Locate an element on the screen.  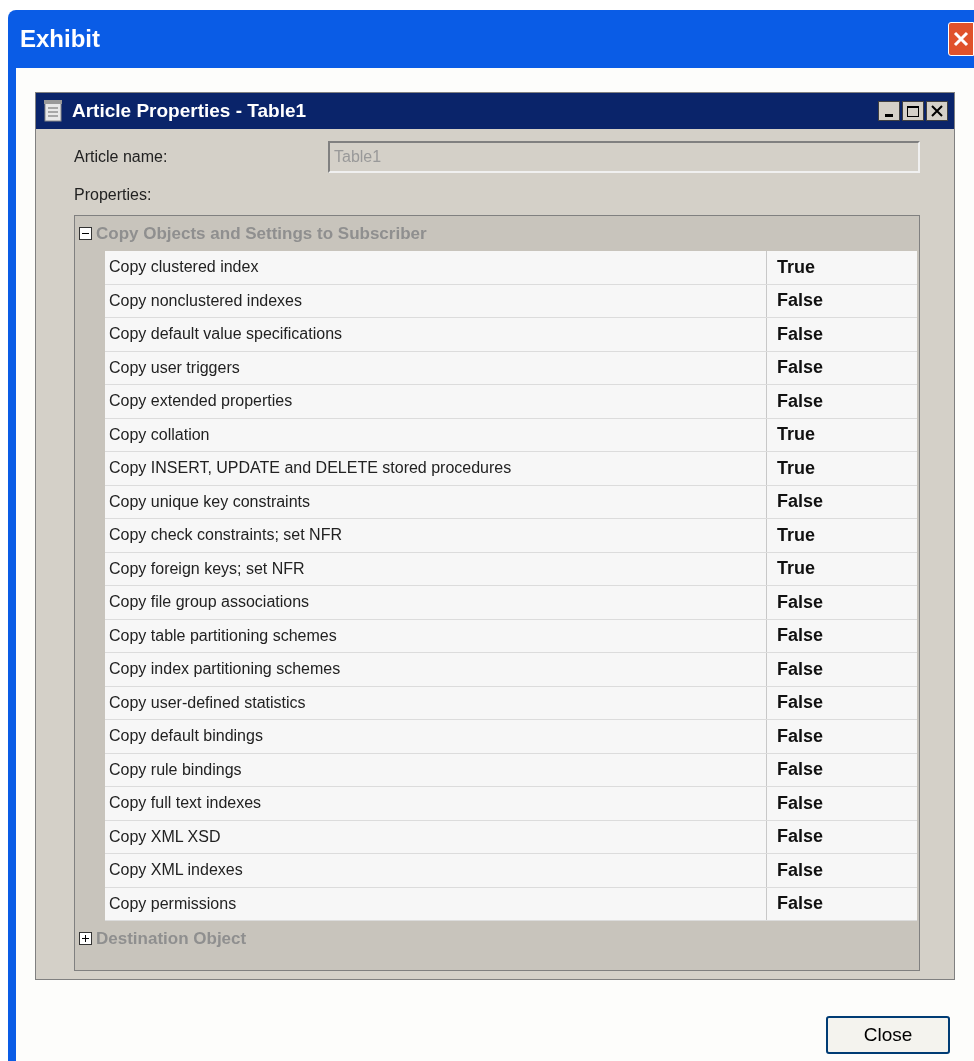
property-name: Copy foreign keys; set NFR is located at coordinates (436, 568).